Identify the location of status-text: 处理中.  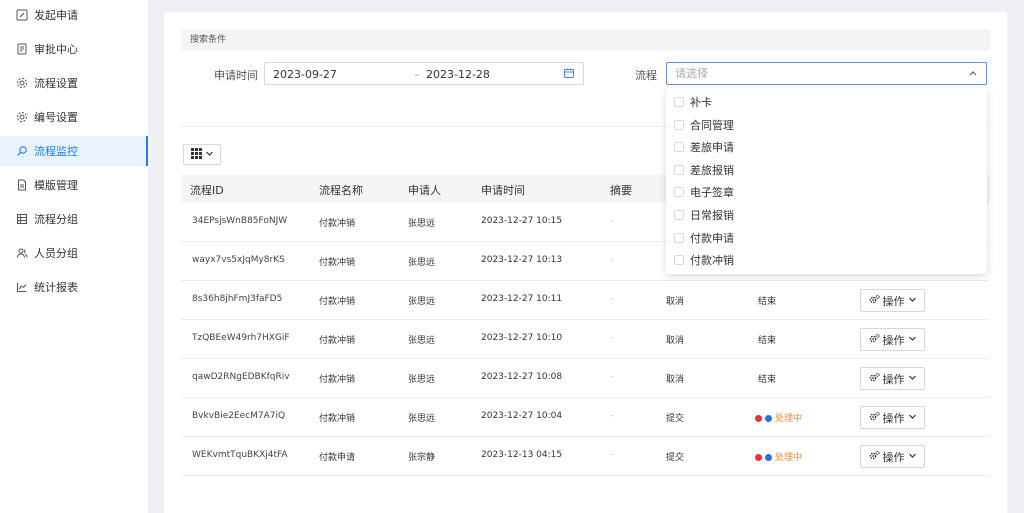
(789, 419).